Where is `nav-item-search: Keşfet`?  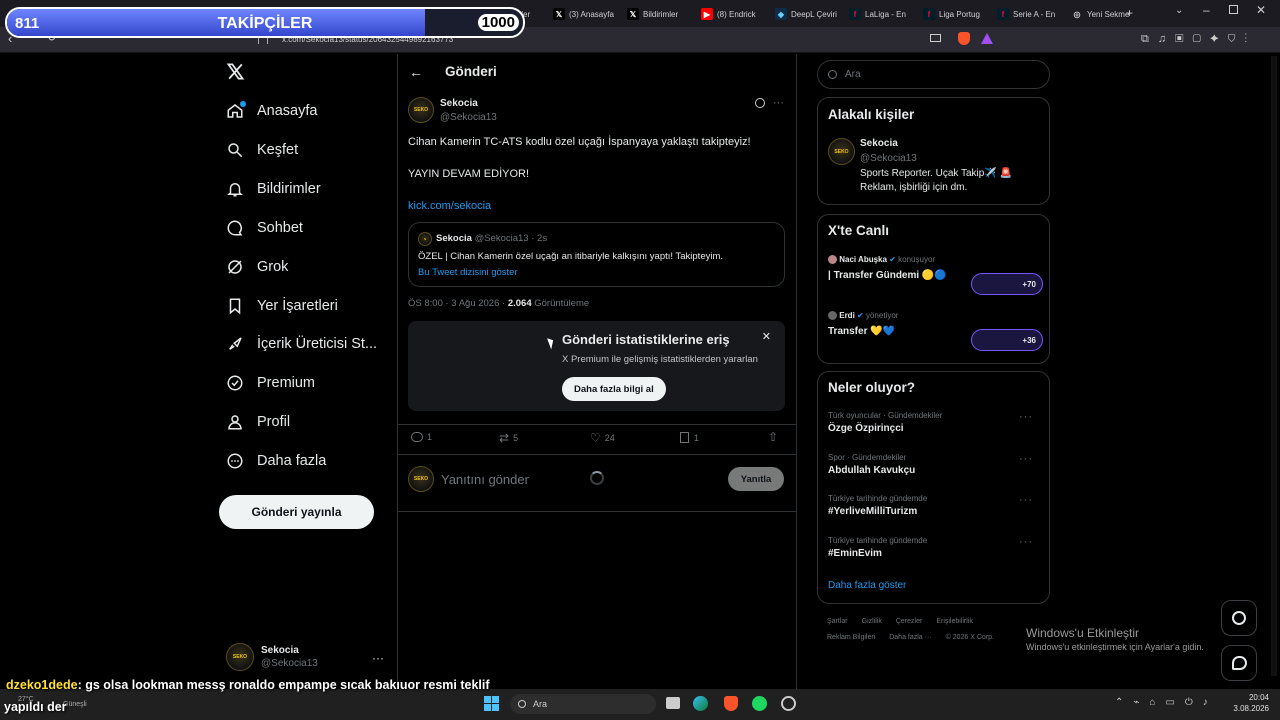 nav-item-search: Keşfet is located at coordinates (262, 150).